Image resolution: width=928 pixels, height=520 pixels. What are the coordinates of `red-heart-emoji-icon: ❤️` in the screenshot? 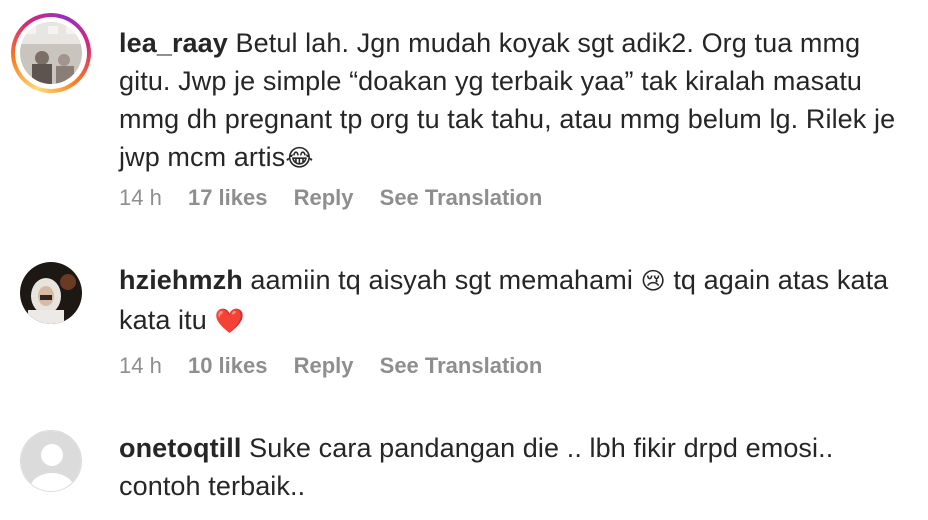 It's located at (229, 321).